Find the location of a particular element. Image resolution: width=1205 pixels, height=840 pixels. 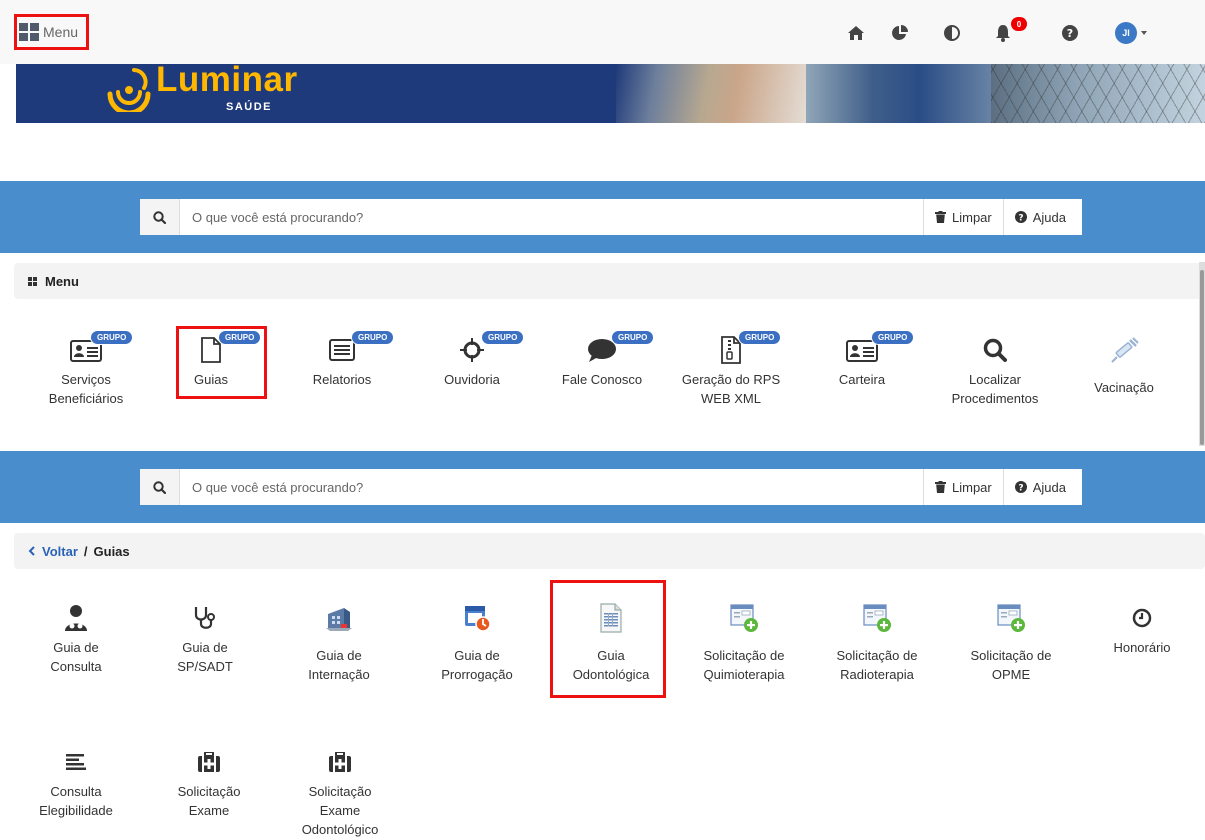

tile-label: Solicitação de is located at coordinates (1011, 655).